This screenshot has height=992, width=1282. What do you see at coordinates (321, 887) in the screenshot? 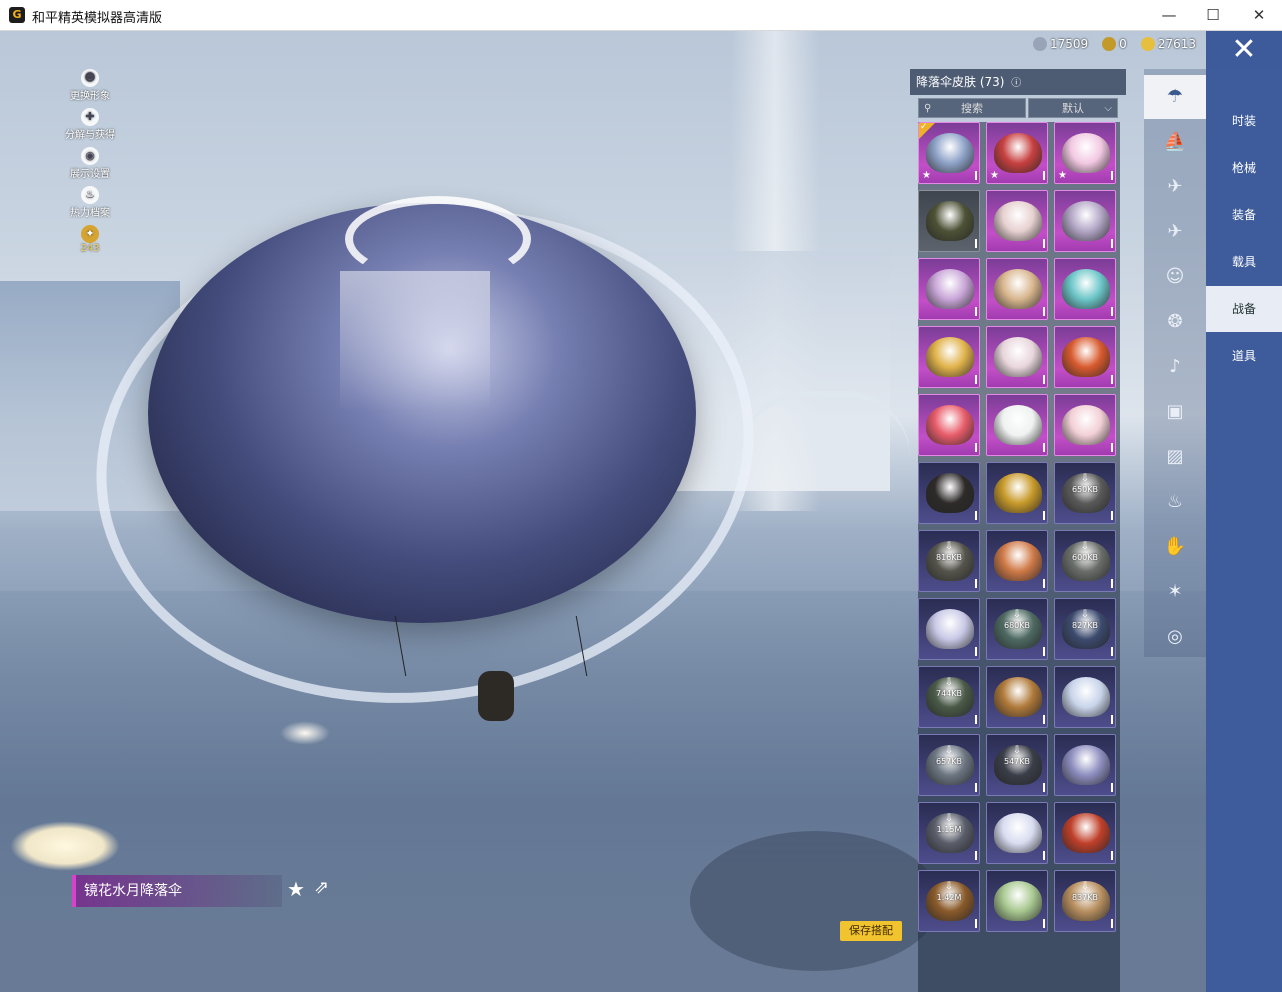
I see `share-icon: ⇗` at bounding box center [321, 887].